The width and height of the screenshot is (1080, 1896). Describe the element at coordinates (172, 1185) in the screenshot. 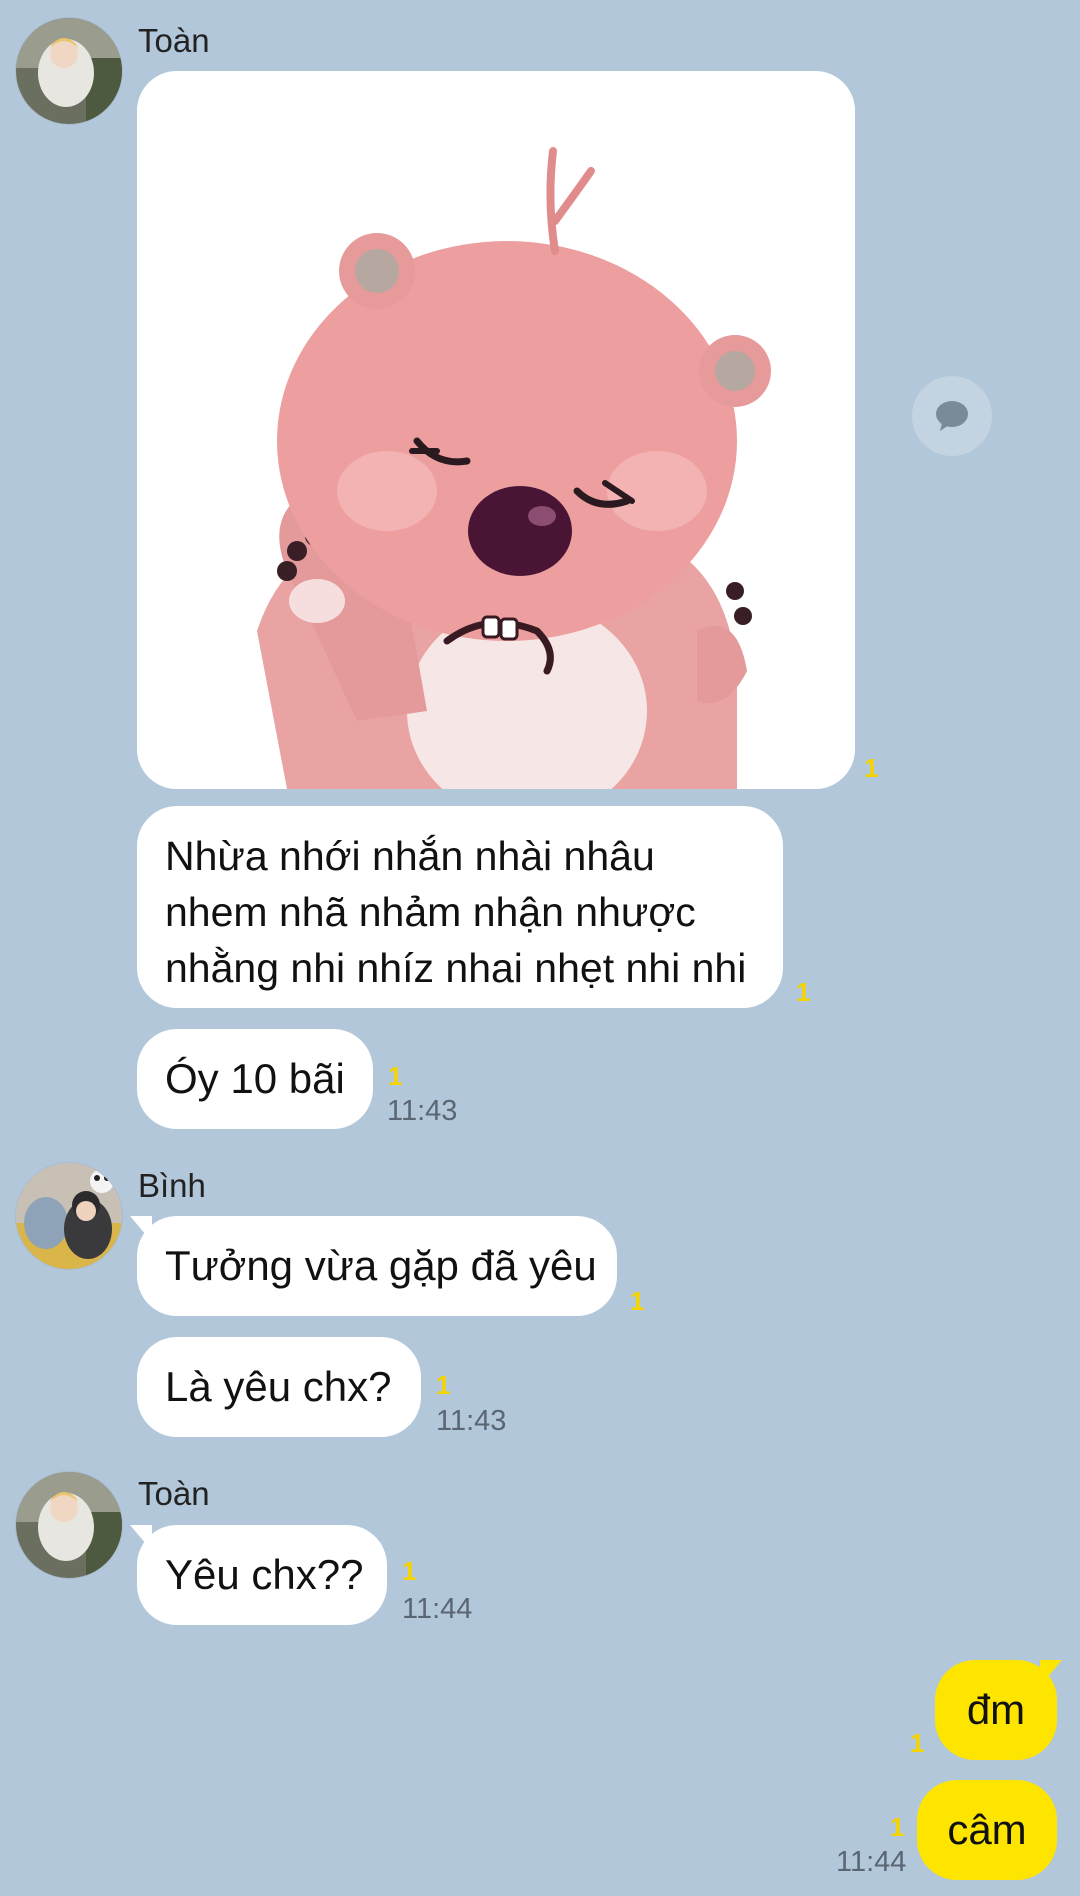

I see `sender-name: Bình` at that location.